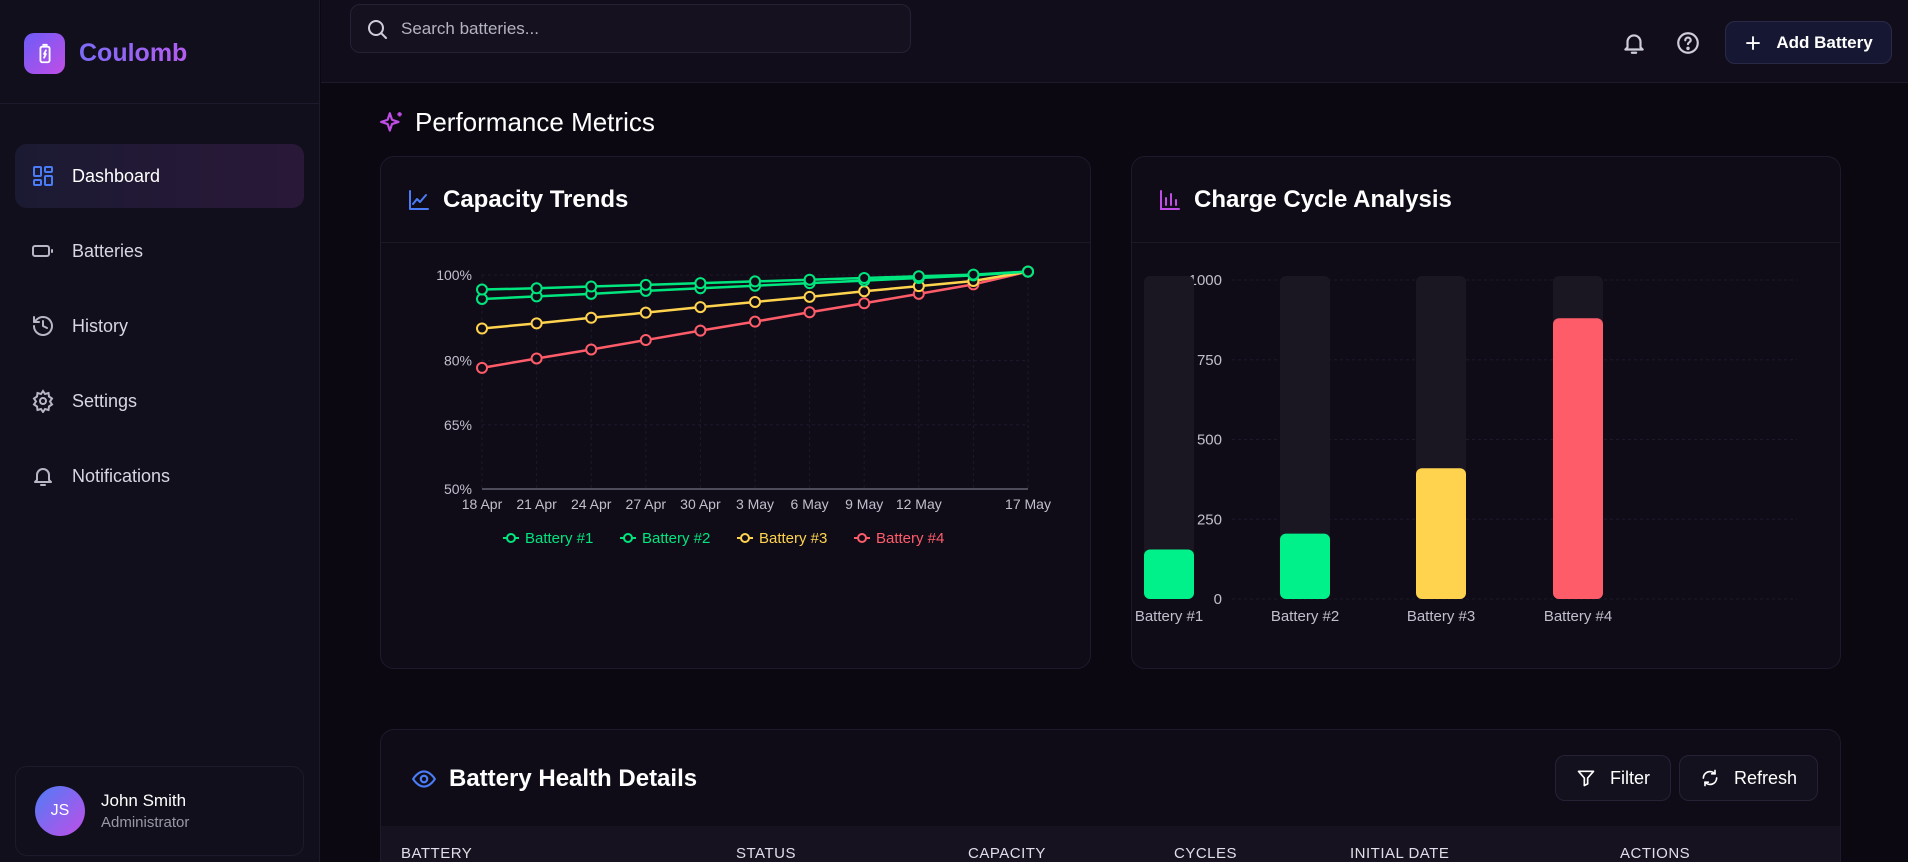  Describe the element at coordinates (419, 199) in the screenshot. I see `line-chart-icon` at that location.